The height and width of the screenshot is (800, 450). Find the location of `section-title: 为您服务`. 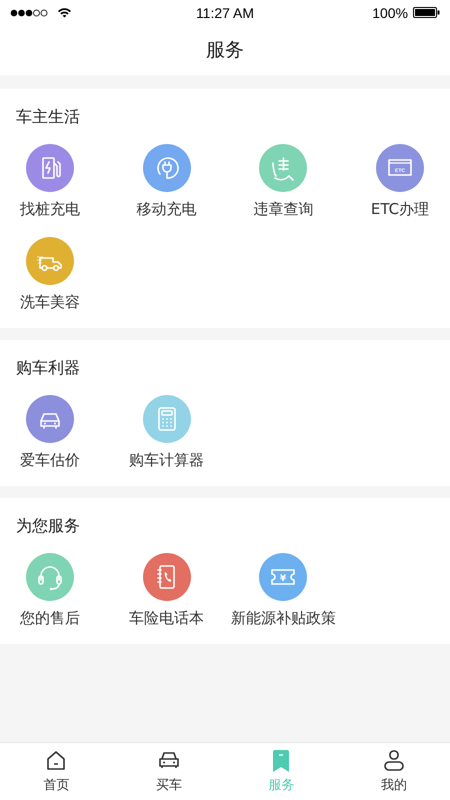

section-title: 为您服务 is located at coordinates (48, 526).